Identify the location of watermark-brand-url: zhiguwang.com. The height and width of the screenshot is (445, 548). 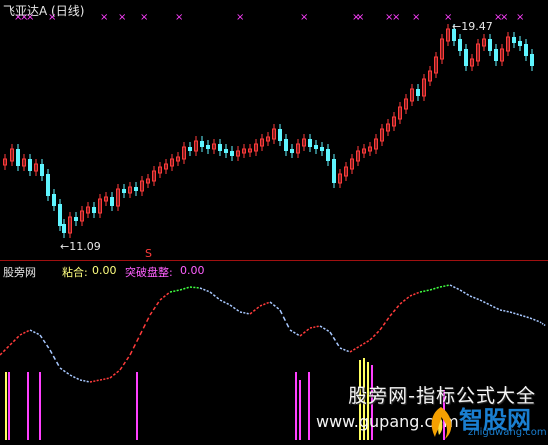
(507, 432).